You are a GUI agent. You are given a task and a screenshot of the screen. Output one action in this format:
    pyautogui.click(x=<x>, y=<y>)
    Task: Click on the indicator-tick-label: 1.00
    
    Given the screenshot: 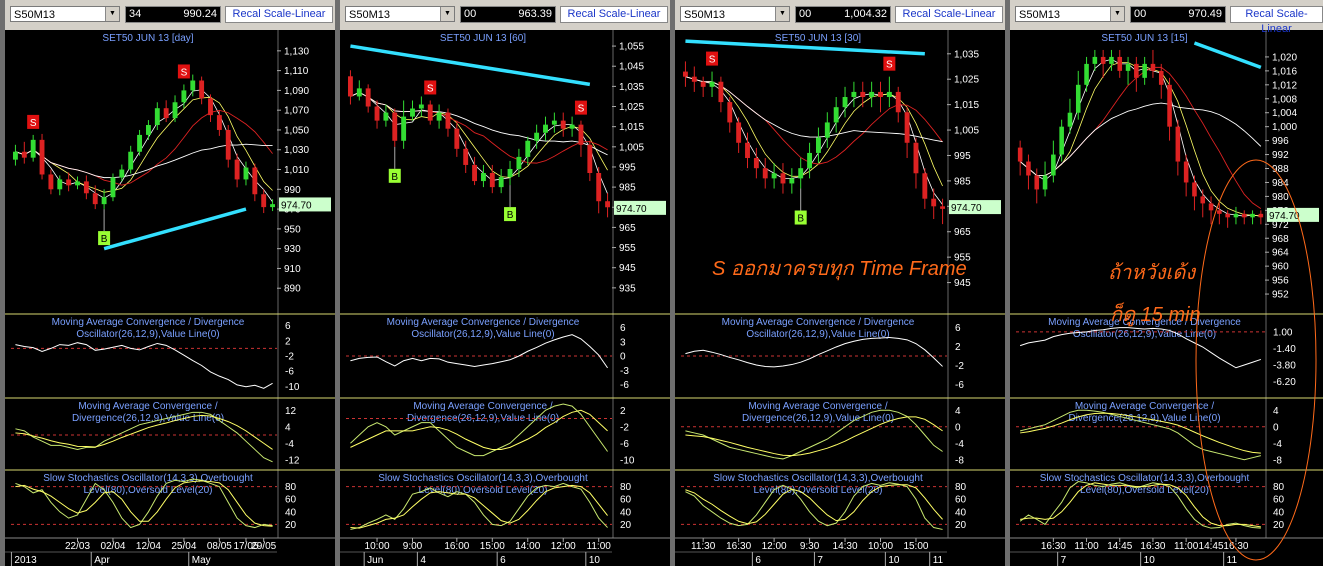 What is the action you would take?
    pyautogui.click(x=1283, y=332)
    